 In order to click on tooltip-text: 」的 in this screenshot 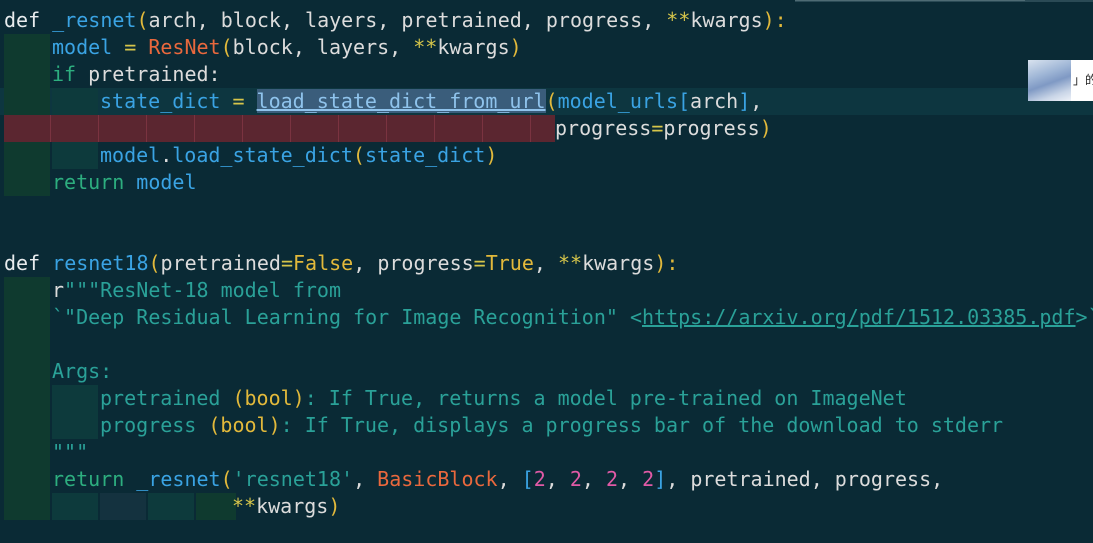, I will do `click(1083, 80)`.